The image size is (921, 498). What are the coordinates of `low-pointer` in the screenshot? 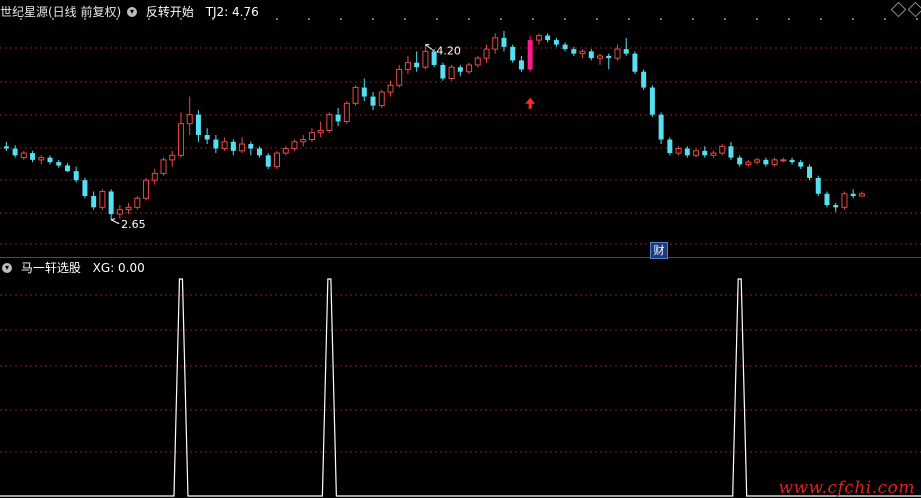 It's located at (115, 221).